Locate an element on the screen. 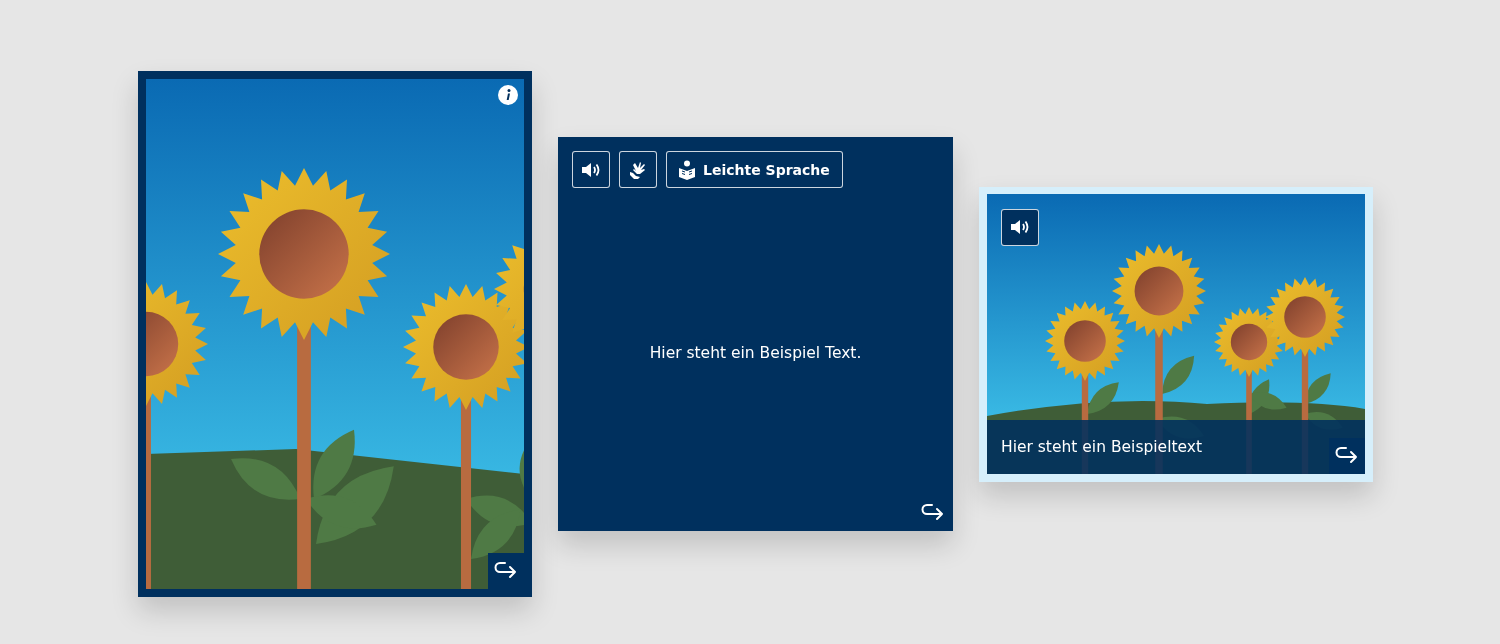  hands-icon is located at coordinates (638, 169).